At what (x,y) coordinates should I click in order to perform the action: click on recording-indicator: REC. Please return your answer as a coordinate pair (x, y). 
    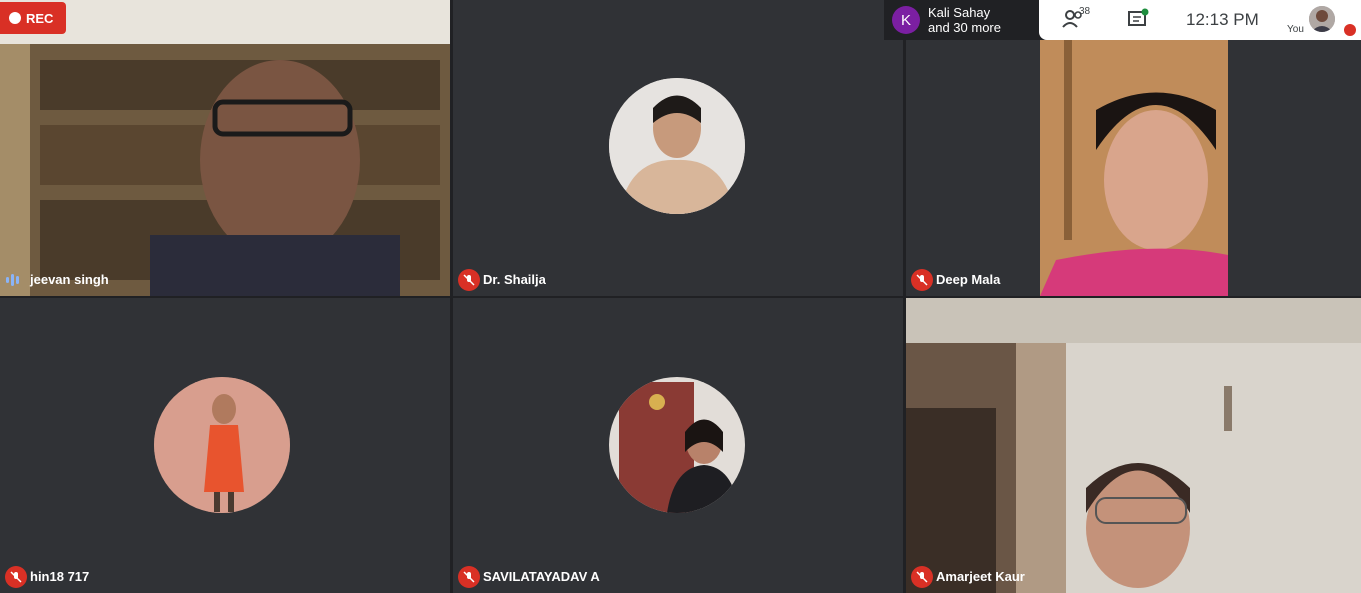
    Looking at the image, I should click on (33, 18).